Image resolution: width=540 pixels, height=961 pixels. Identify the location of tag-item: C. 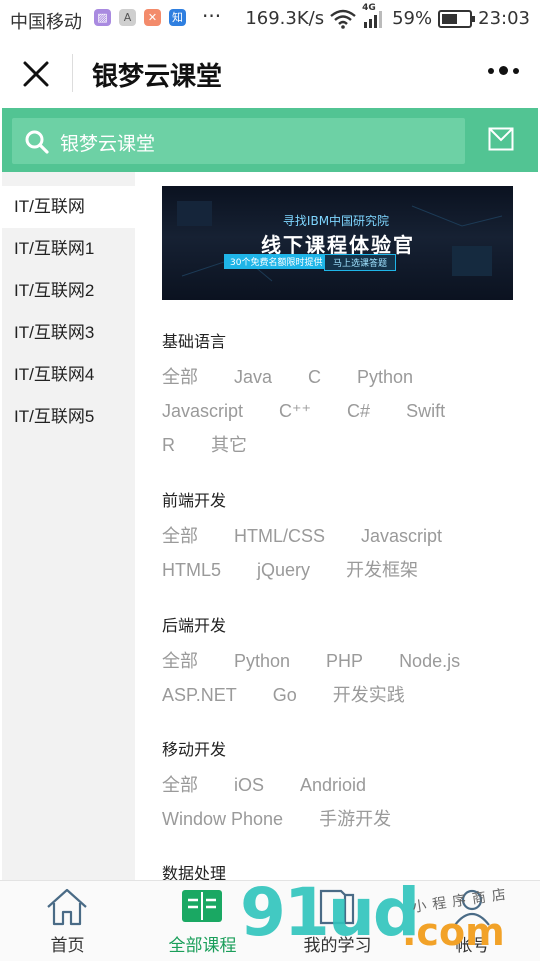
(314, 377).